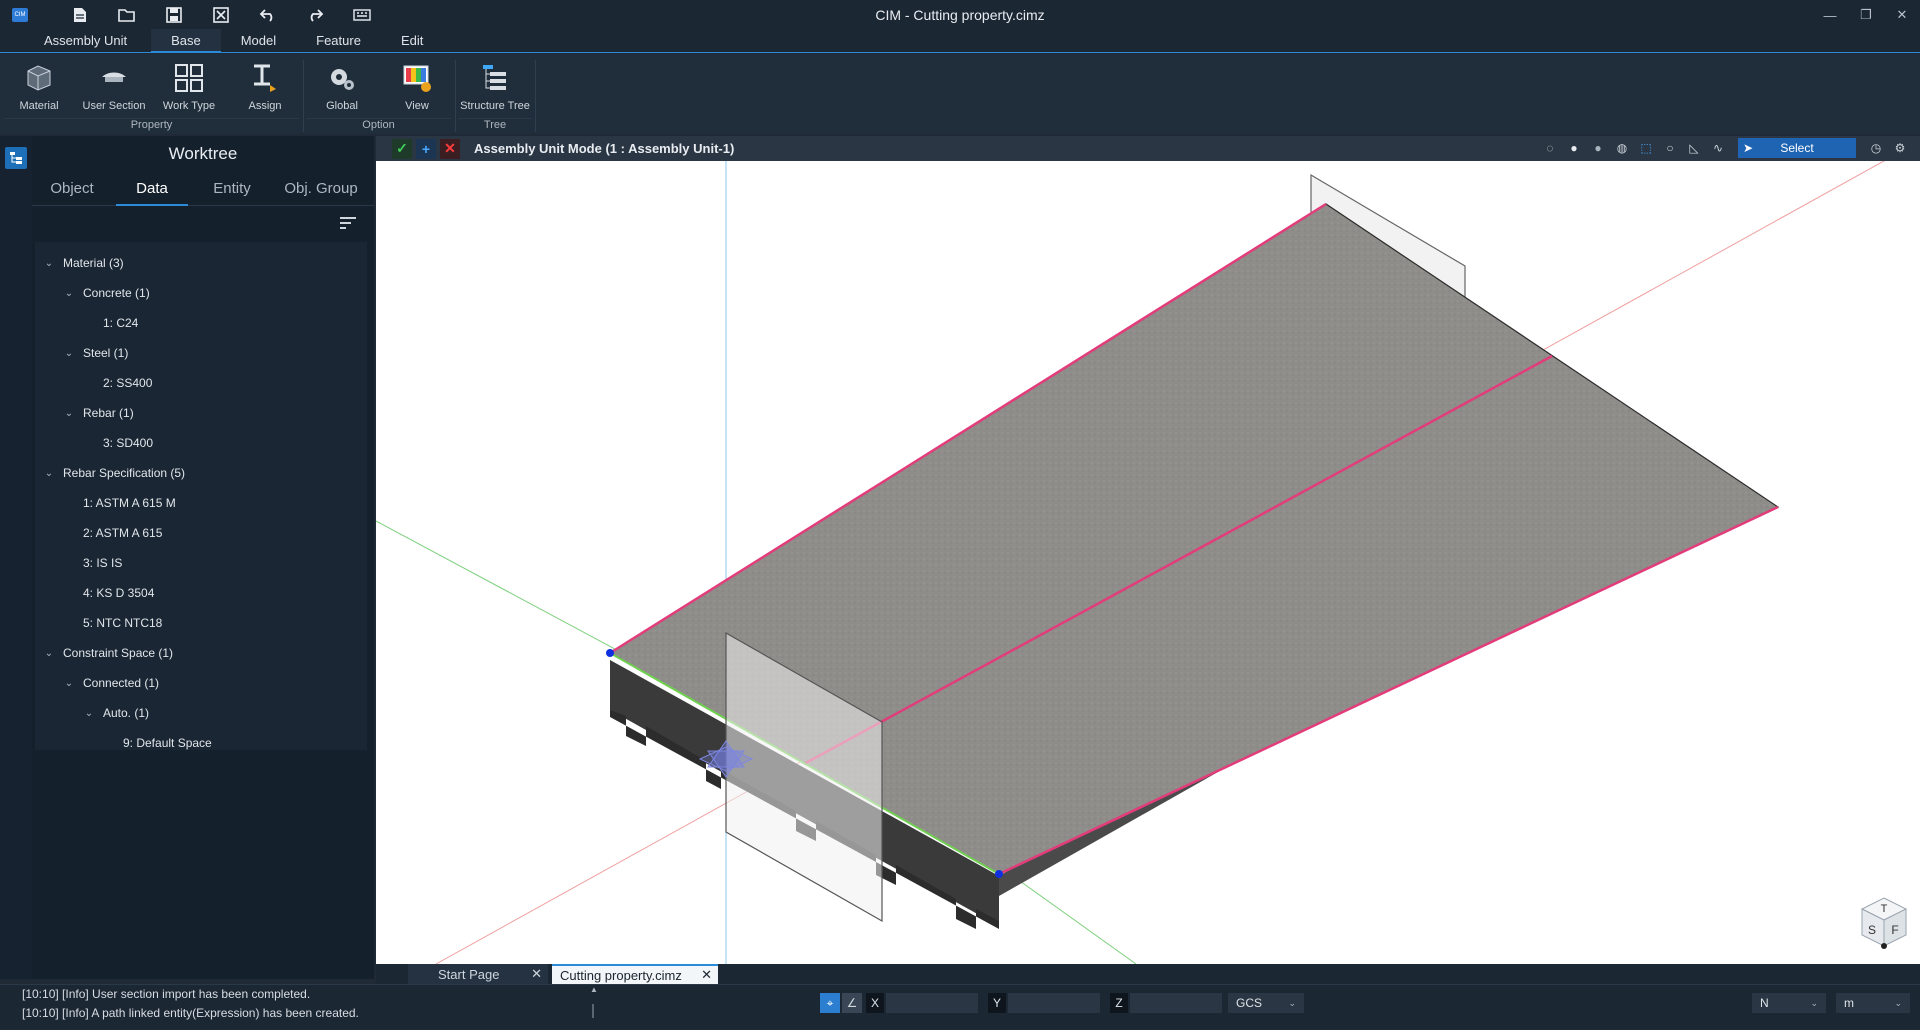 The width and height of the screenshot is (1920, 1030). What do you see at coordinates (114, 88) in the screenshot?
I see `user-section-button: User Section` at bounding box center [114, 88].